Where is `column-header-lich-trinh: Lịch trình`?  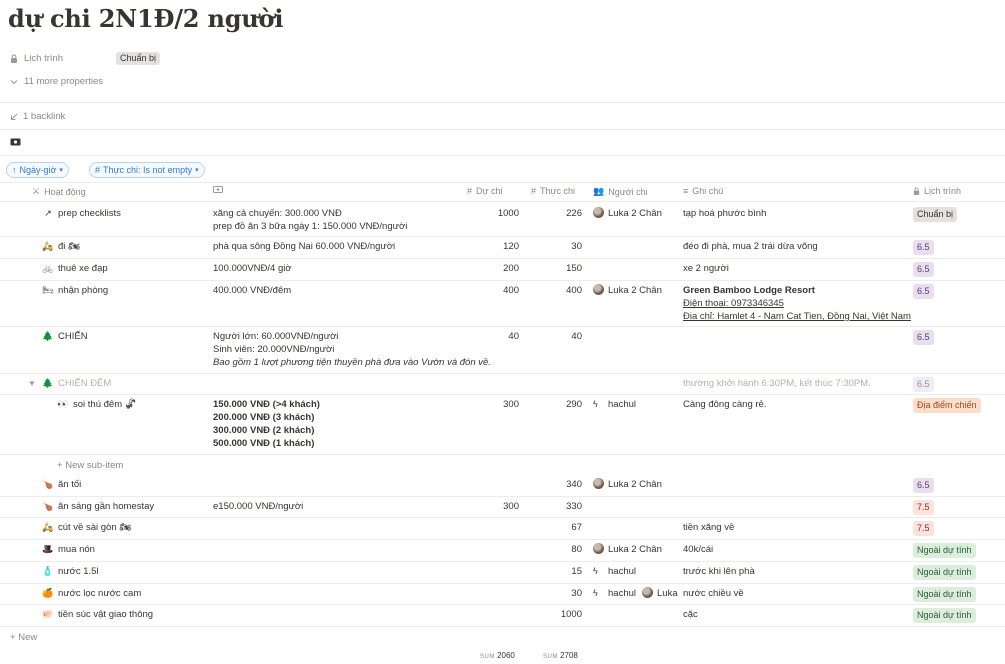 column-header-lich-trinh: Lịch trình is located at coordinates (937, 191).